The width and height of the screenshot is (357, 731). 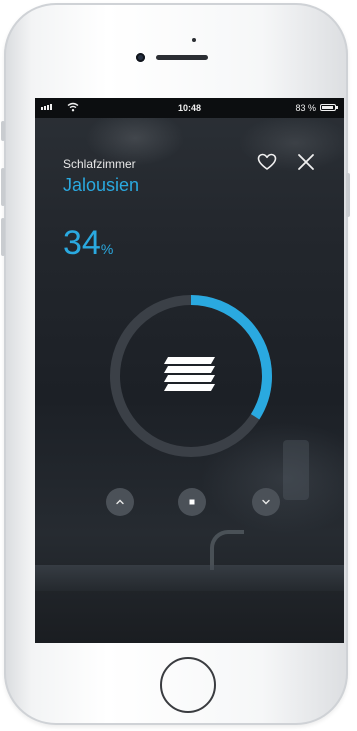 I want to click on device-name: Jalousien, so click(x=101, y=185).